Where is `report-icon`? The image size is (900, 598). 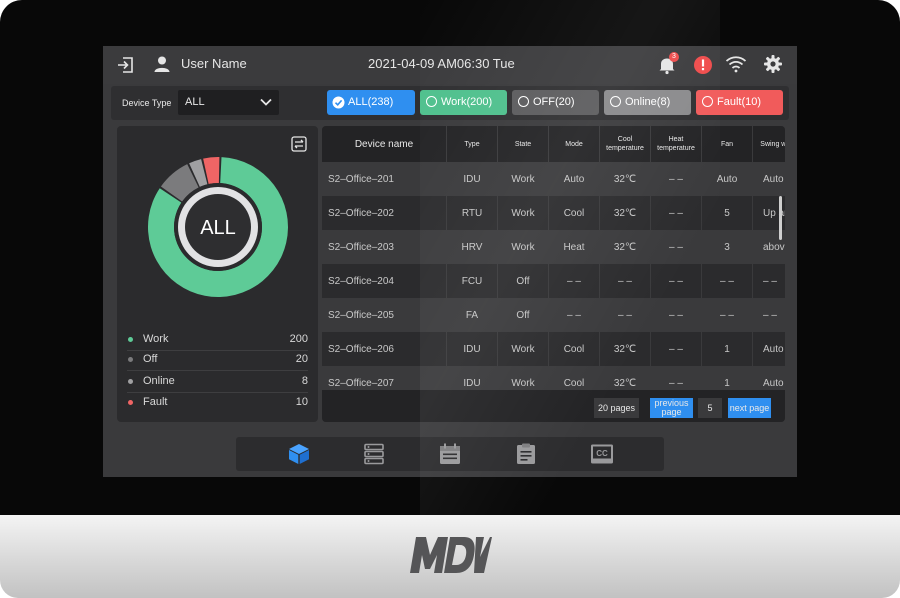 report-icon is located at coordinates (526, 454).